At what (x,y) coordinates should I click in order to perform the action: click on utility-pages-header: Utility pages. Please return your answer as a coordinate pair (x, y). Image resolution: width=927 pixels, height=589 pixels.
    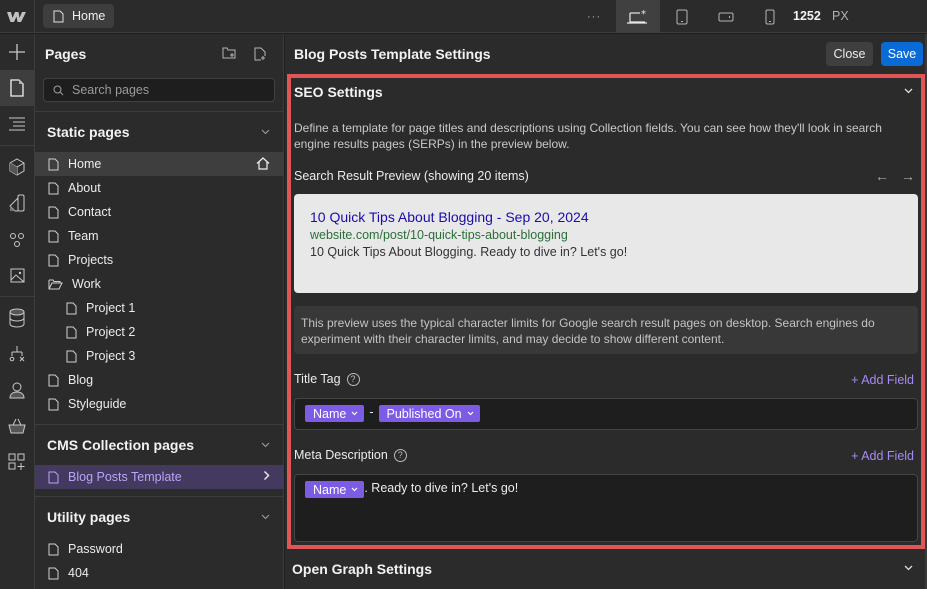
    Looking at the image, I should click on (159, 517).